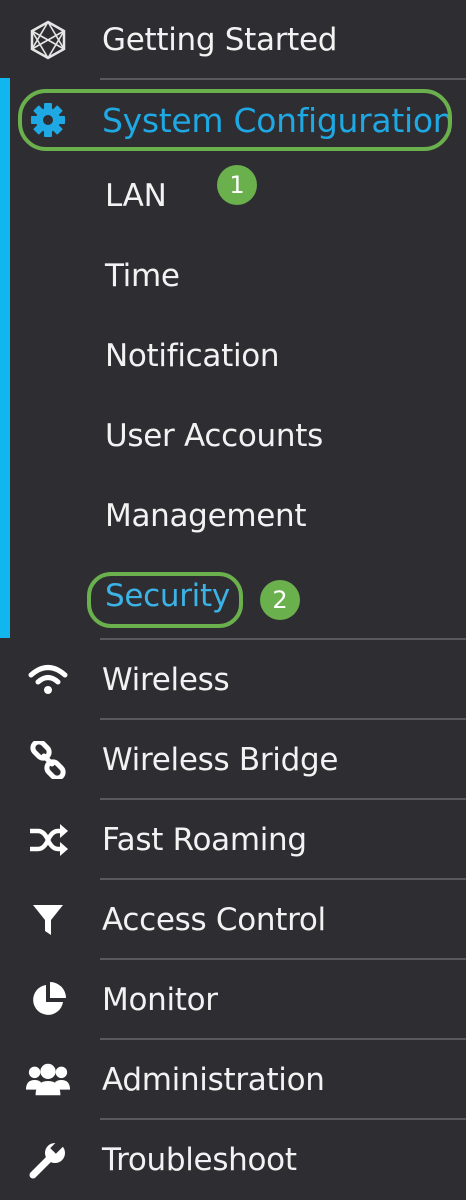 This screenshot has width=466, height=1200. I want to click on wrench-icon, so click(48, 1160).